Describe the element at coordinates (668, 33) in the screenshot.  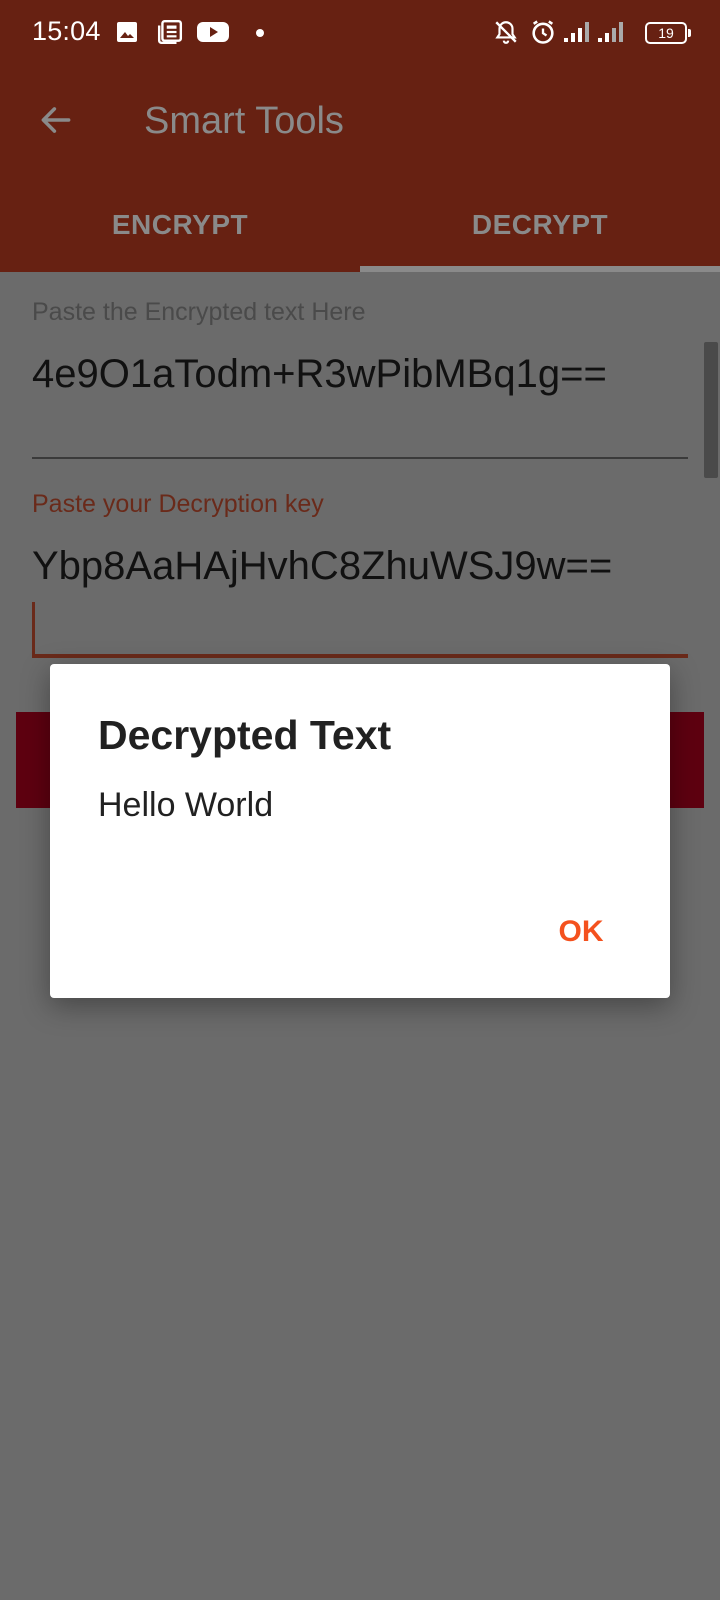
I see `battery-icon: 19` at that location.